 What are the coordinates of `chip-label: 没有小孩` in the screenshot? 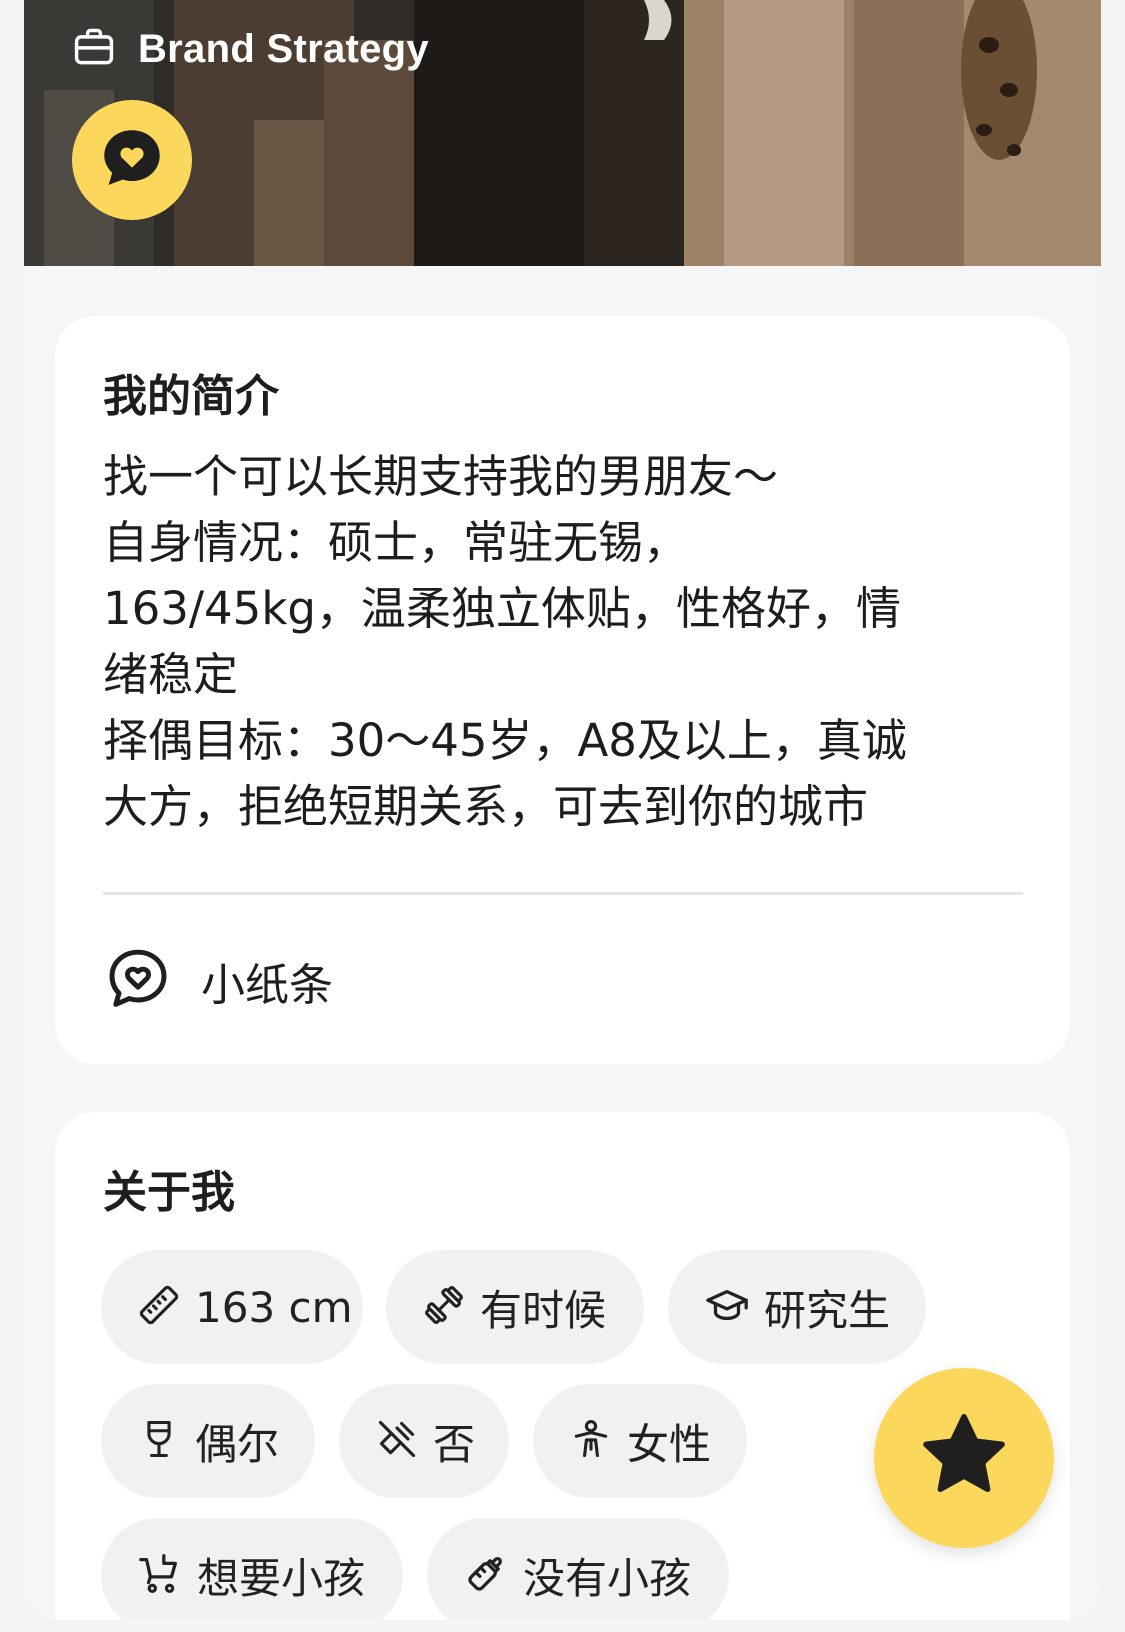 It's located at (607, 1578).